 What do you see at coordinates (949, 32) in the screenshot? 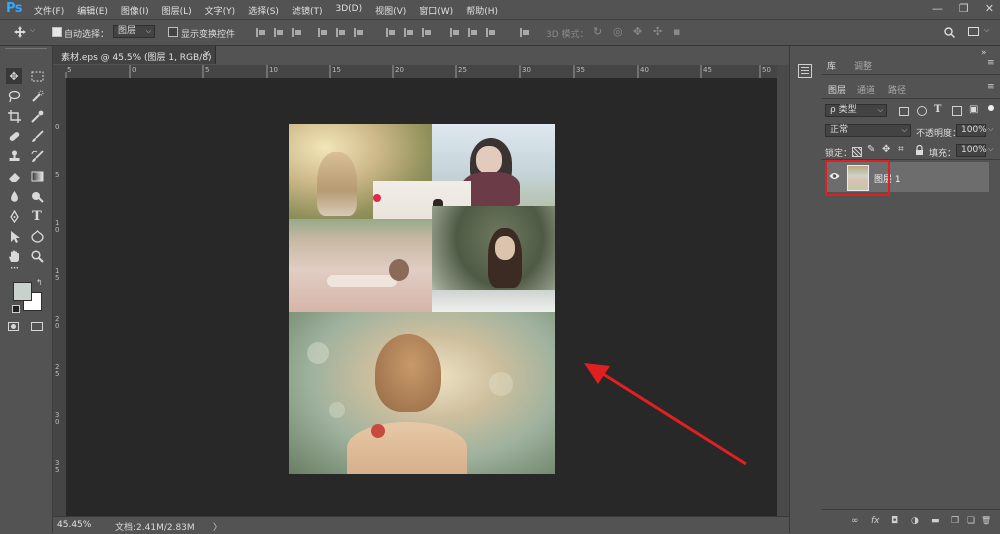
I see `search-icon` at bounding box center [949, 32].